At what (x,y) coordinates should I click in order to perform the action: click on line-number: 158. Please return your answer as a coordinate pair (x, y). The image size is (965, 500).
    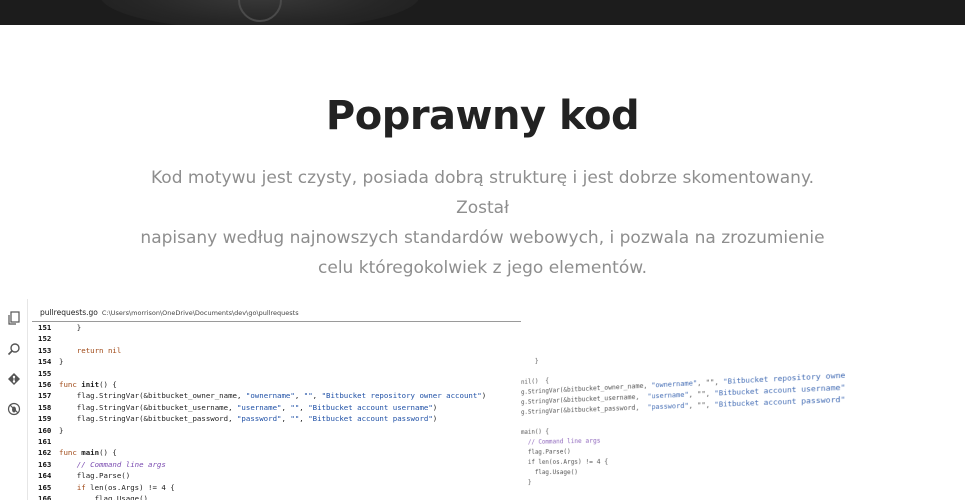
    Looking at the image, I should click on (45, 407).